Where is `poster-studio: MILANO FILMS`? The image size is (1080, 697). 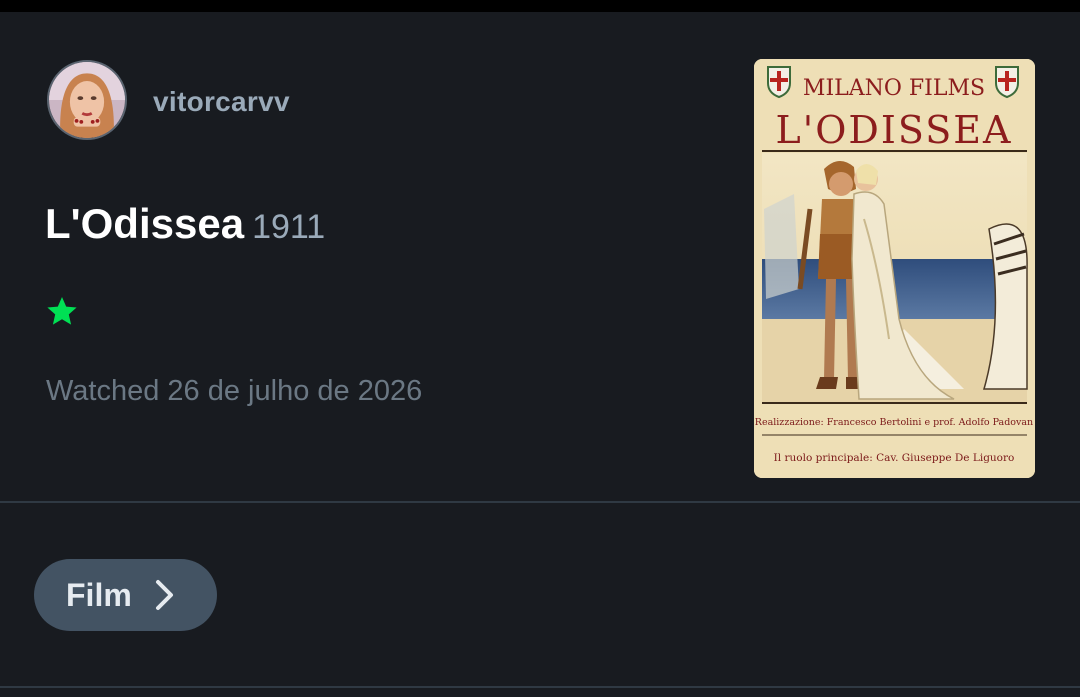 poster-studio: MILANO FILMS is located at coordinates (894, 88).